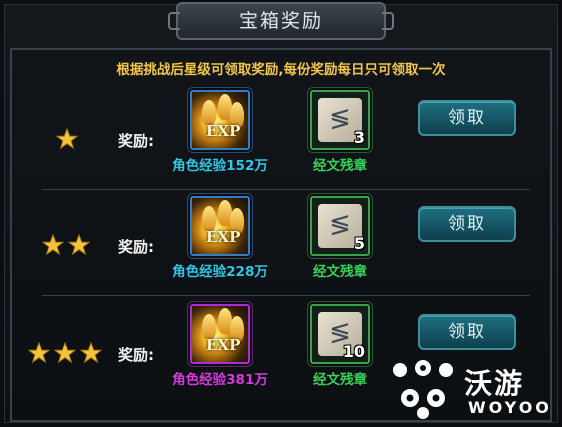 The width and height of the screenshot is (562, 427). Describe the element at coordinates (359, 137) in the screenshot. I see `item-count: 3` at that location.